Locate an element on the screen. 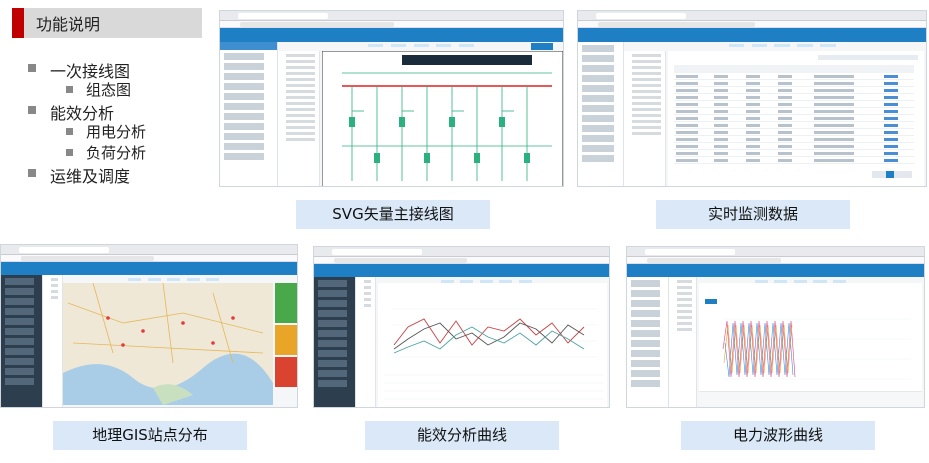 This screenshot has height=463, width=929. station-tree is located at coordinates (53, 341).